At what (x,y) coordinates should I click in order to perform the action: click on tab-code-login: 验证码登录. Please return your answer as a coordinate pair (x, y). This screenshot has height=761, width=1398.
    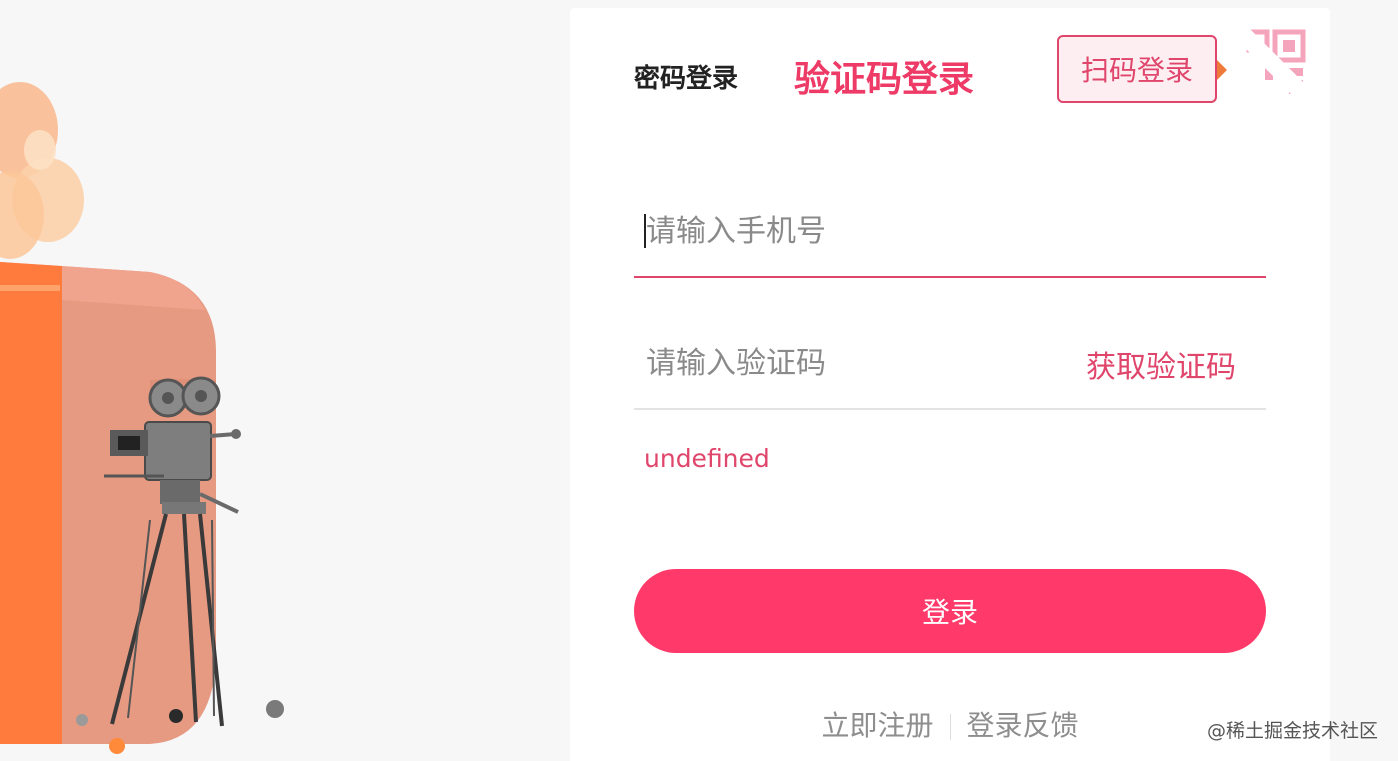
    Looking at the image, I should click on (884, 76).